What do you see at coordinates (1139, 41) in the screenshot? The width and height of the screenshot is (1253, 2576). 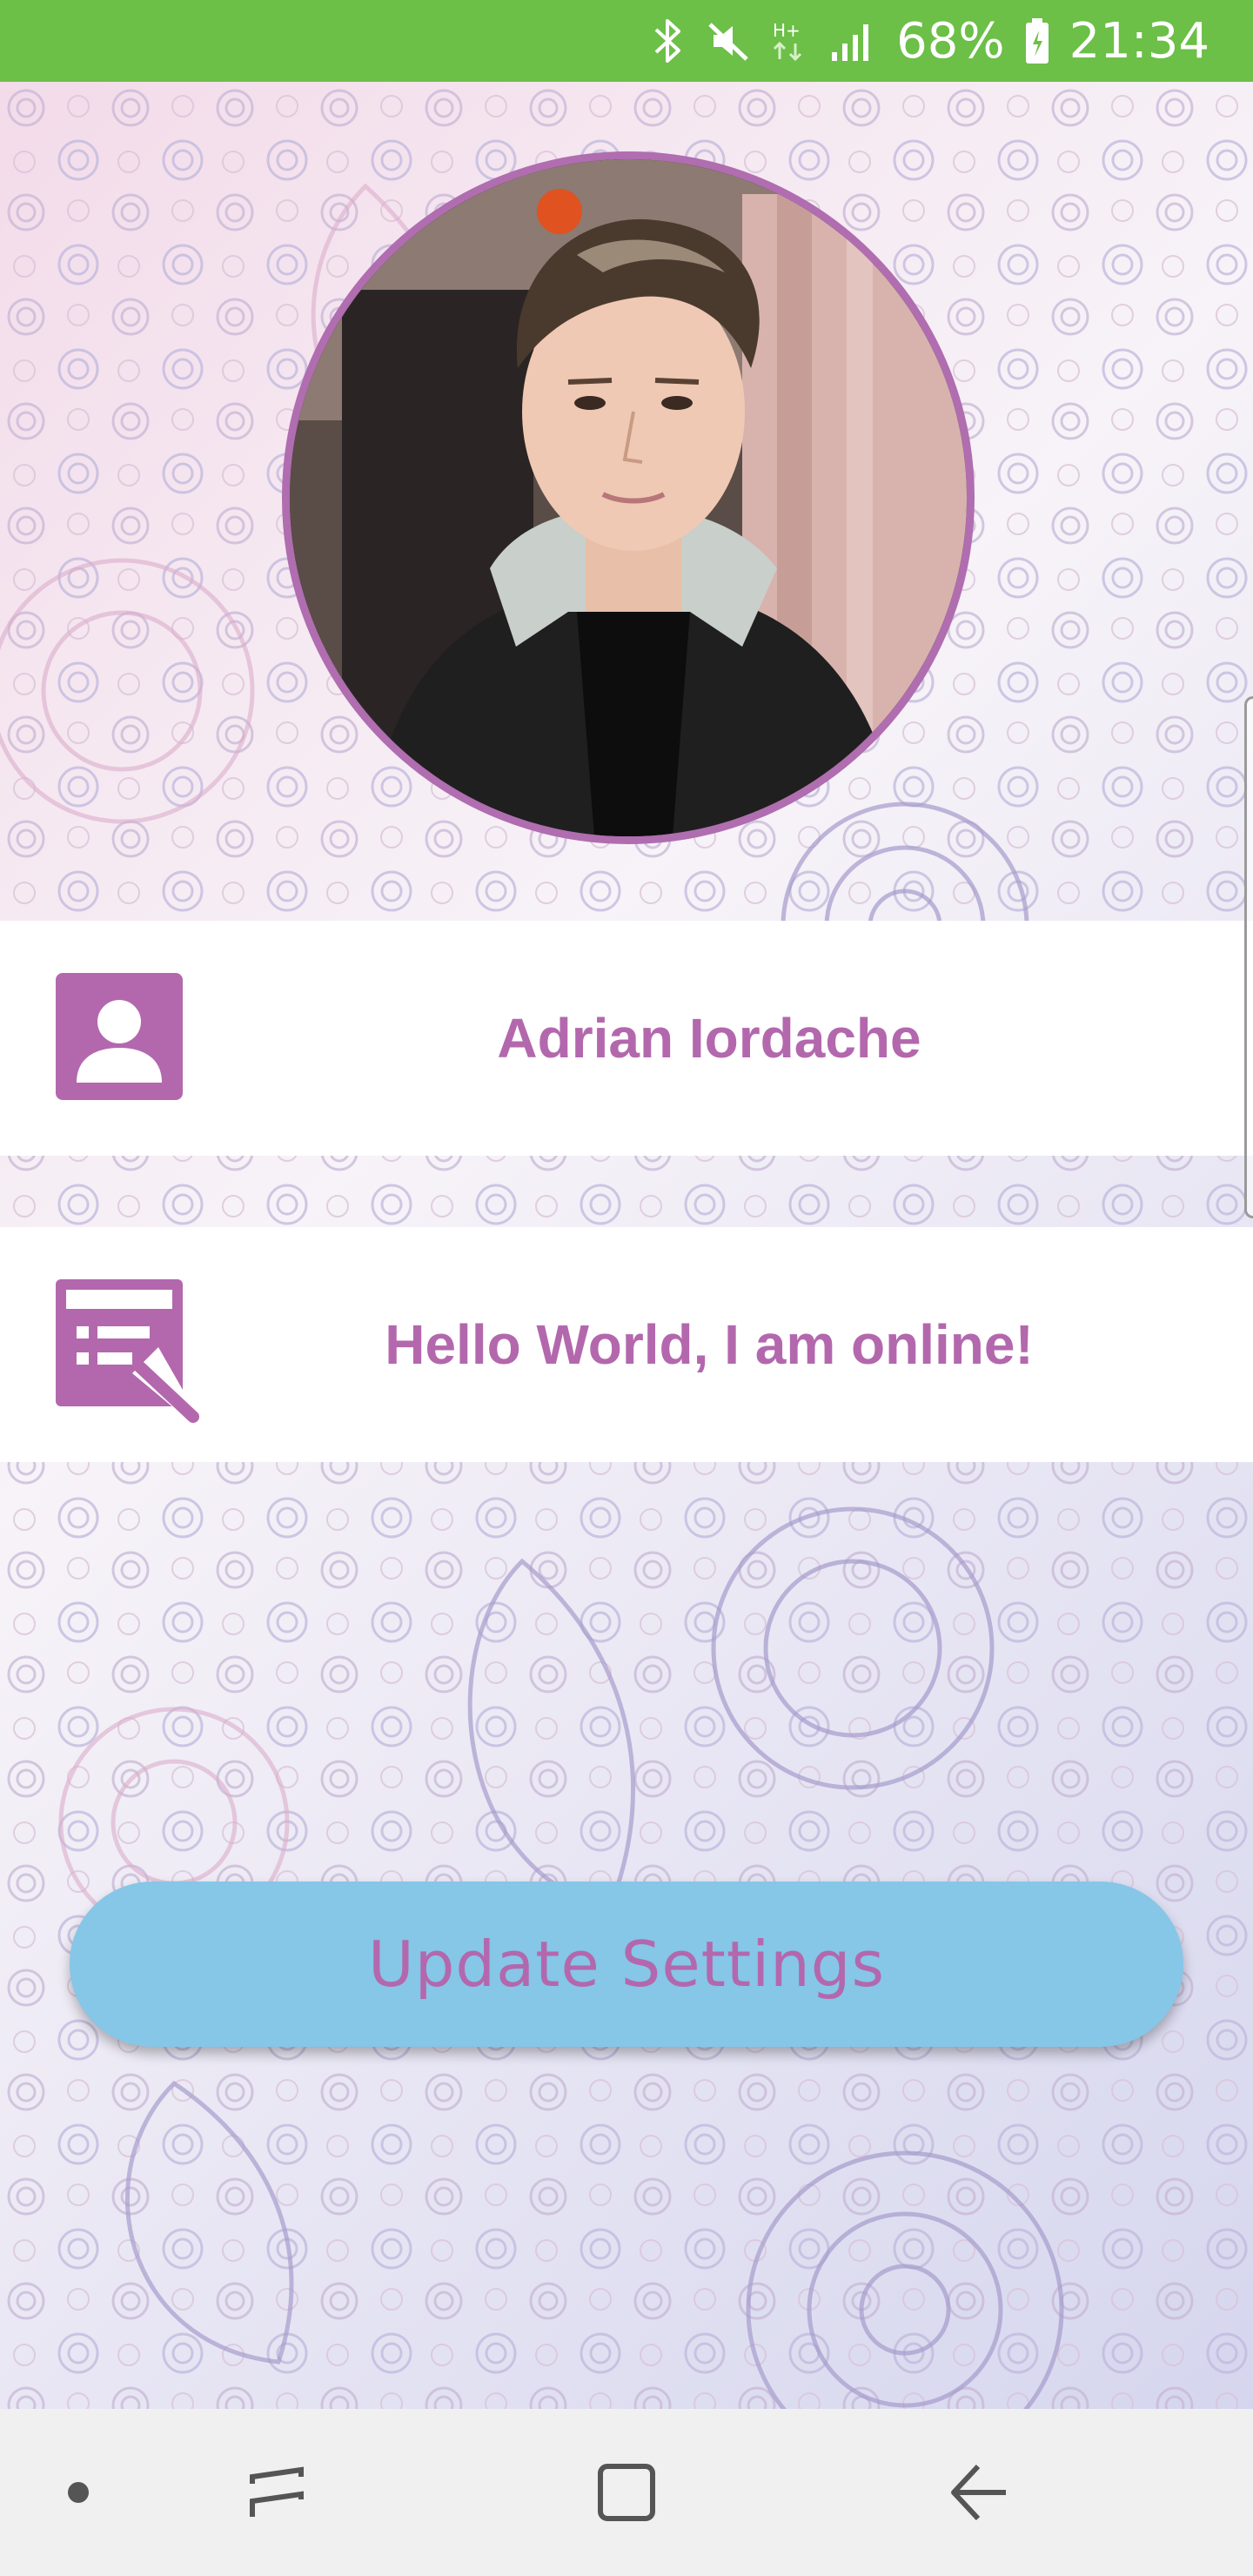 I see `clock: 21:34` at bounding box center [1139, 41].